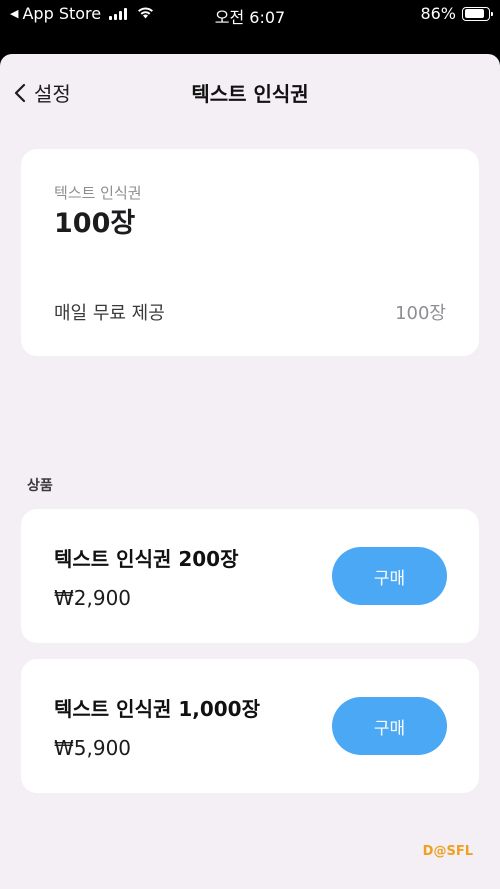  I want to click on status-bar: ◀ App Store 오전 6:07 86%, so click(250, 15).